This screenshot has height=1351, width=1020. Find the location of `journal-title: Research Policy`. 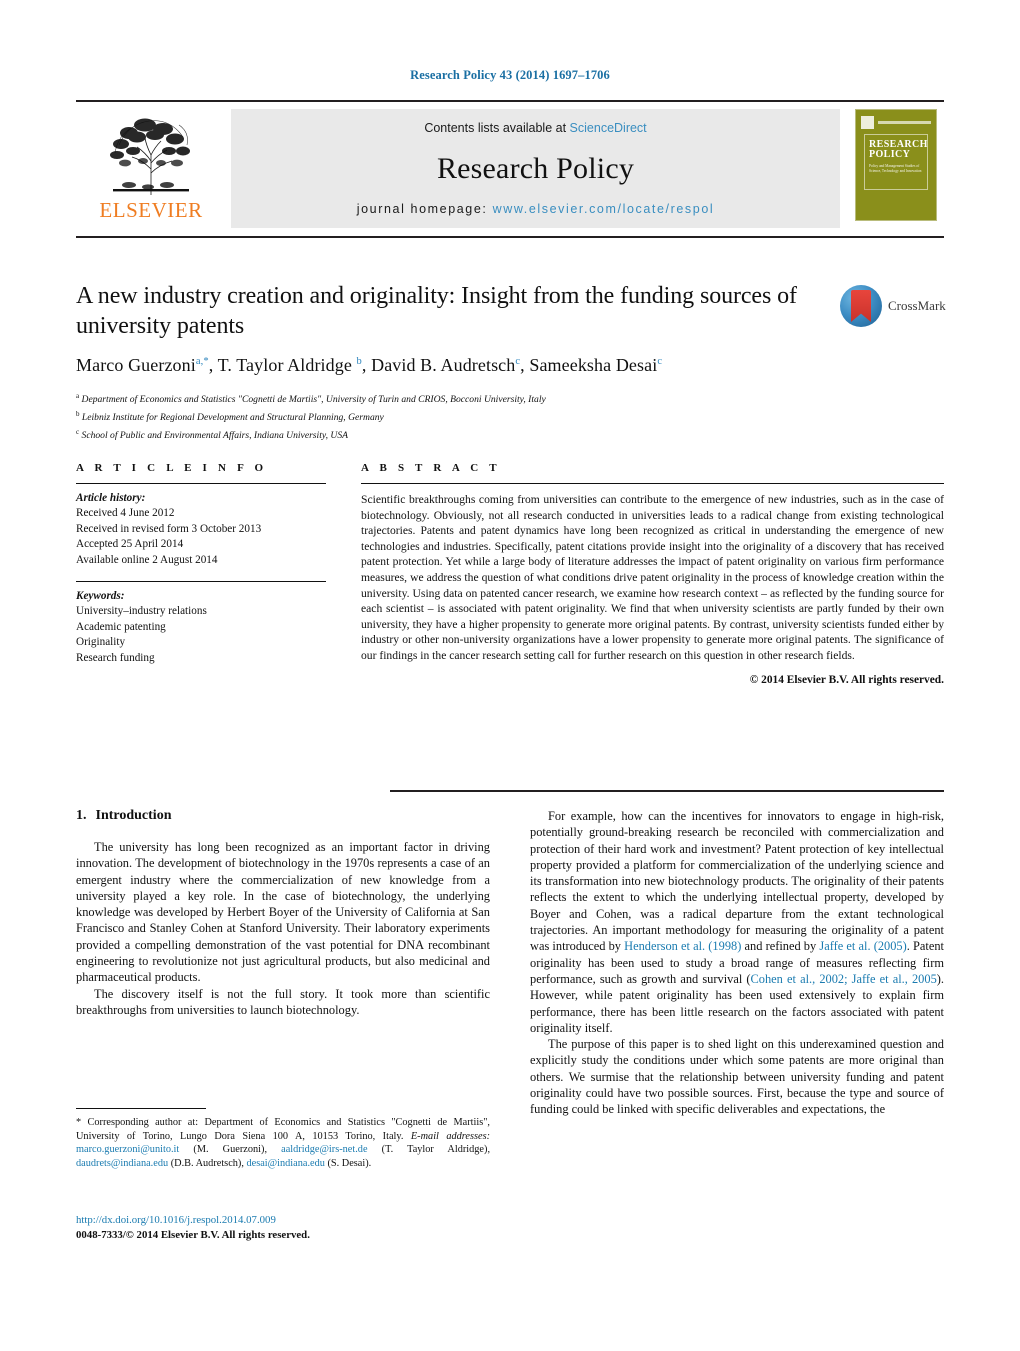

journal-title: Research Policy is located at coordinates (535, 168).